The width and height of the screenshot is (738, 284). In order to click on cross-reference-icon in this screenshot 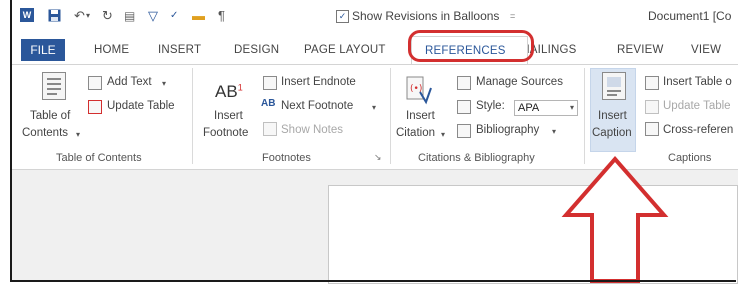, I will do `click(652, 129)`.